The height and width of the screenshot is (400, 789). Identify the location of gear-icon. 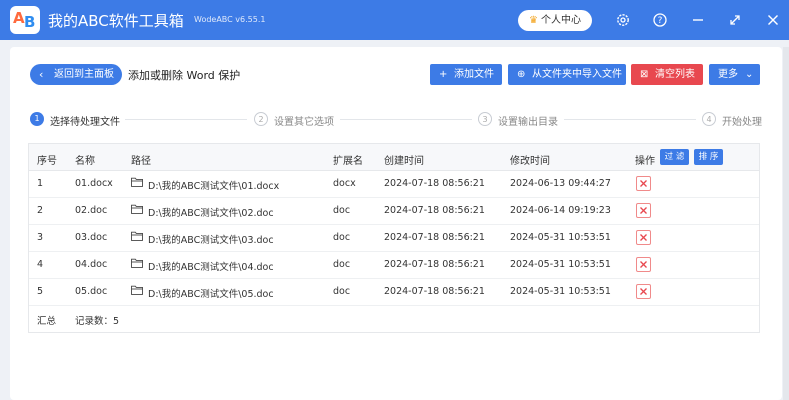
(623, 20).